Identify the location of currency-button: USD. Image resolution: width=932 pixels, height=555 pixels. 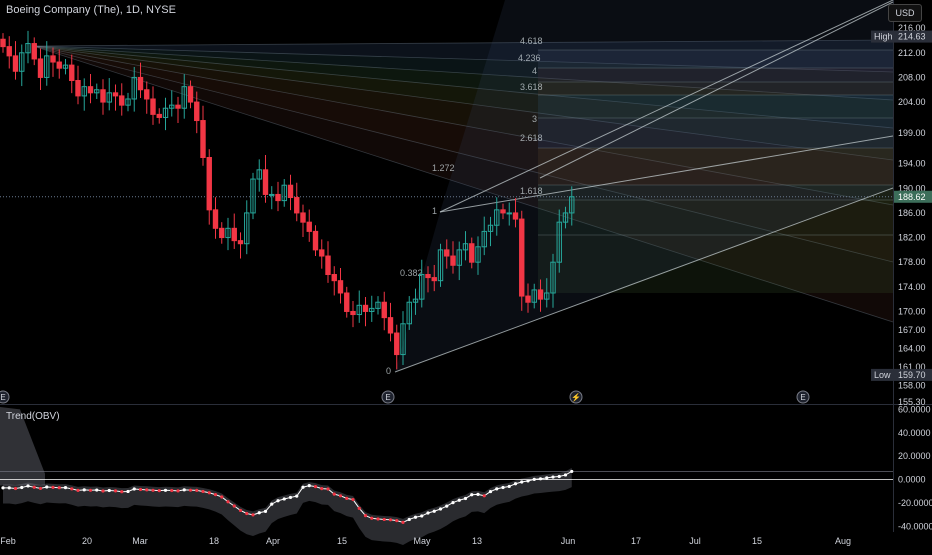
(905, 13).